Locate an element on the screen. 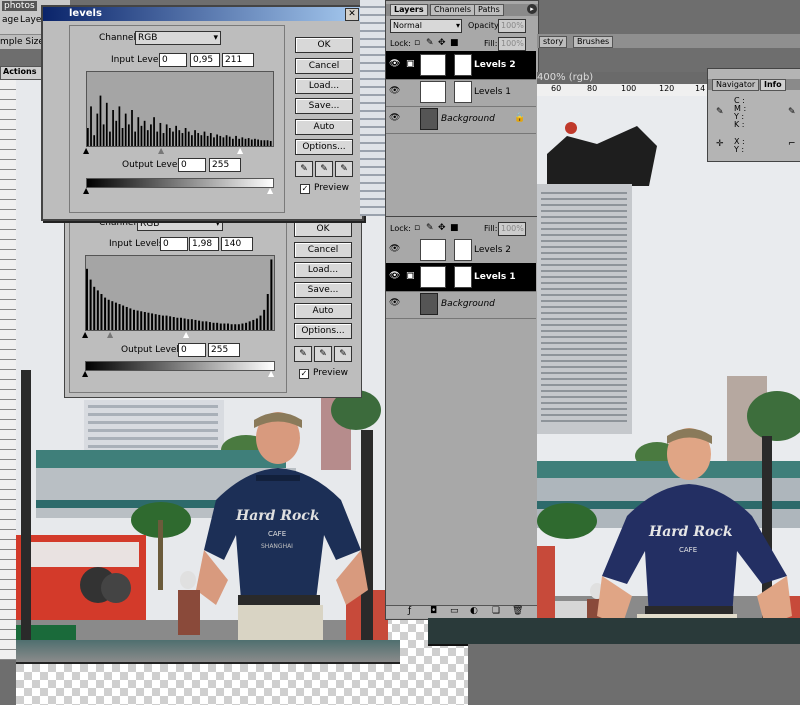  layer-row-background: 👁 Background 🔒 is located at coordinates (461, 119).